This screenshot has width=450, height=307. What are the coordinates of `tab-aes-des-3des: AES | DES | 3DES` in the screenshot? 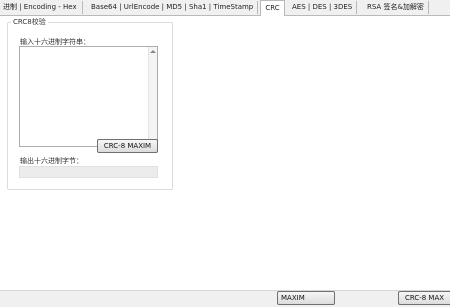 It's located at (323, 7).